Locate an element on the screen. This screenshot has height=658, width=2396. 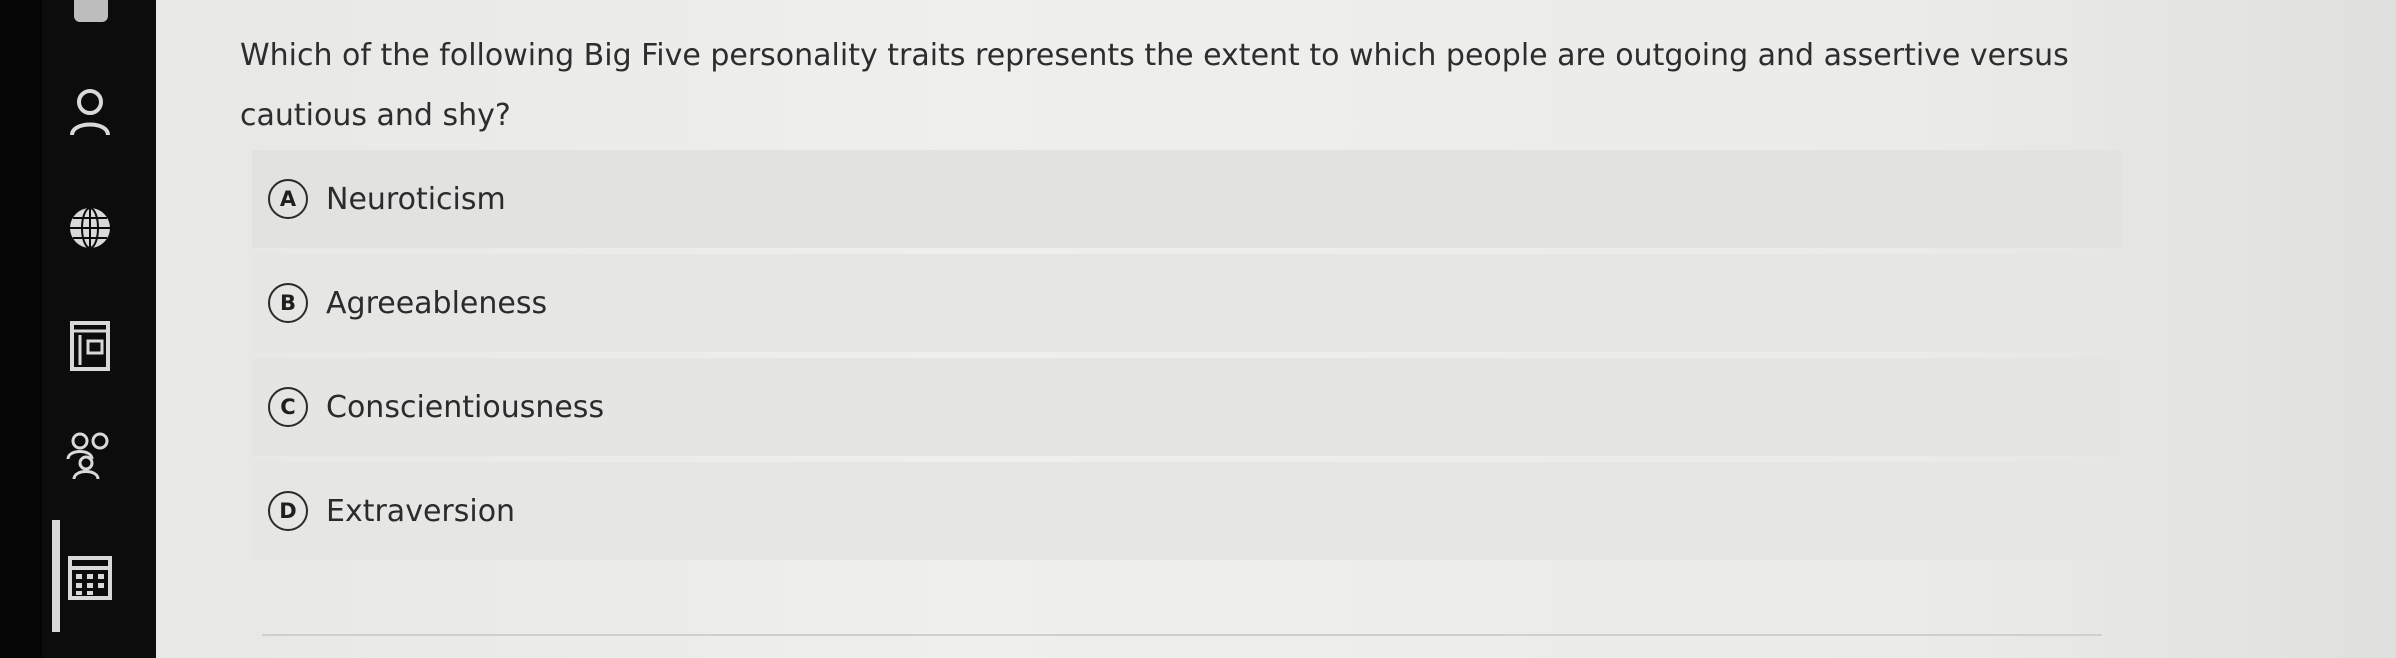
option-letter-badge: B is located at coordinates (288, 303).